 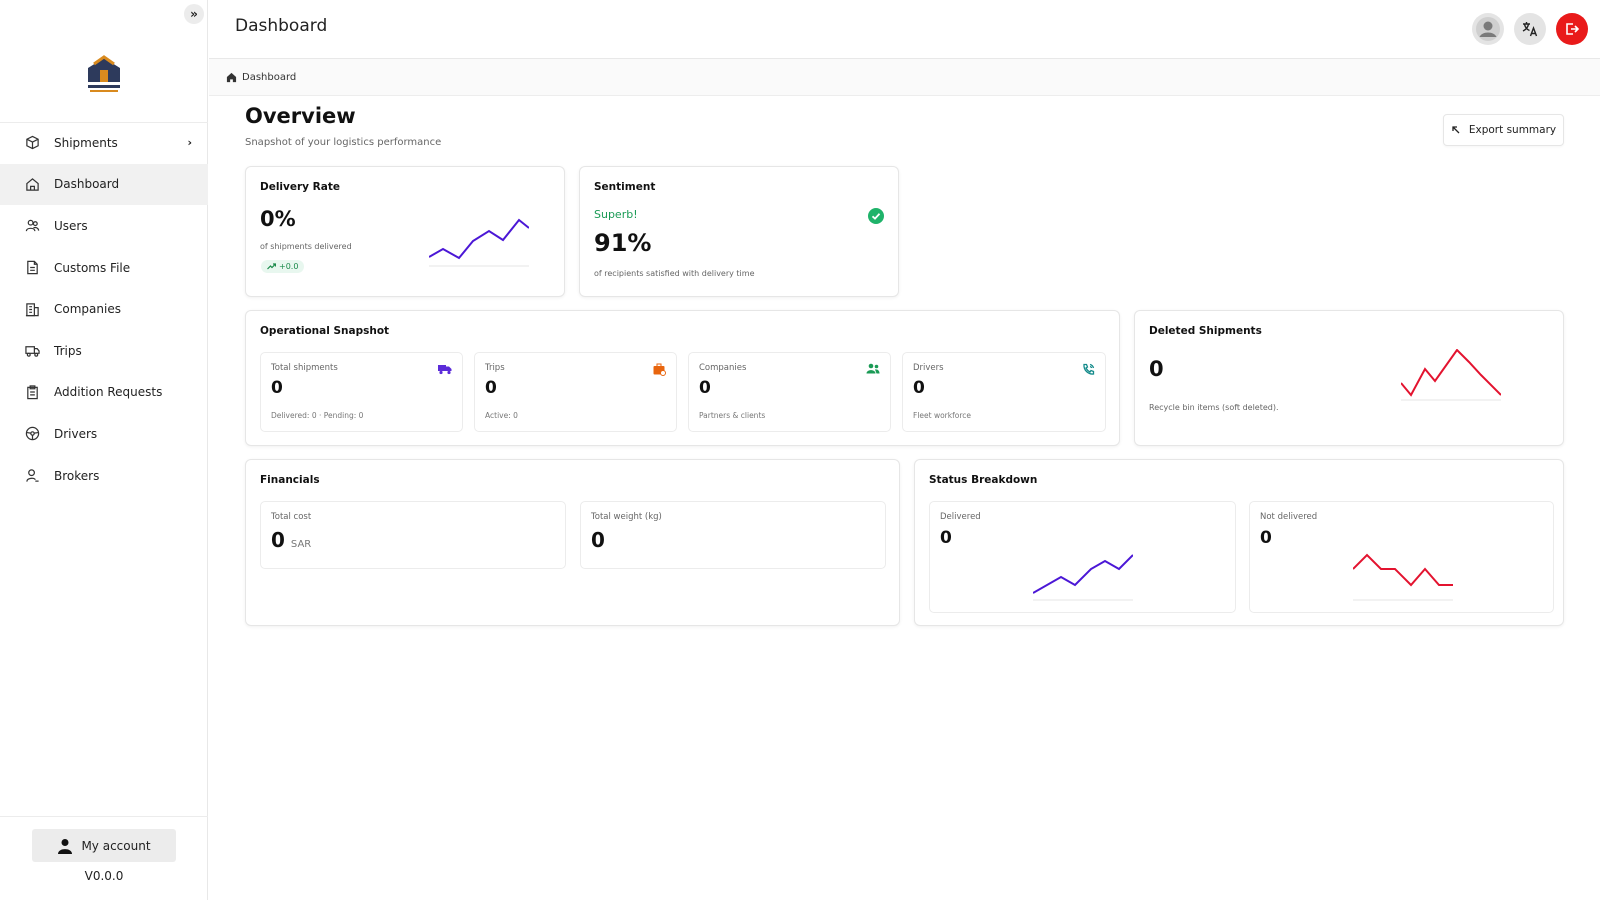 What do you see at coordinates (659, 369) in the screenshot?
I see `briefcase-icon` at bounding box center [659, 369].